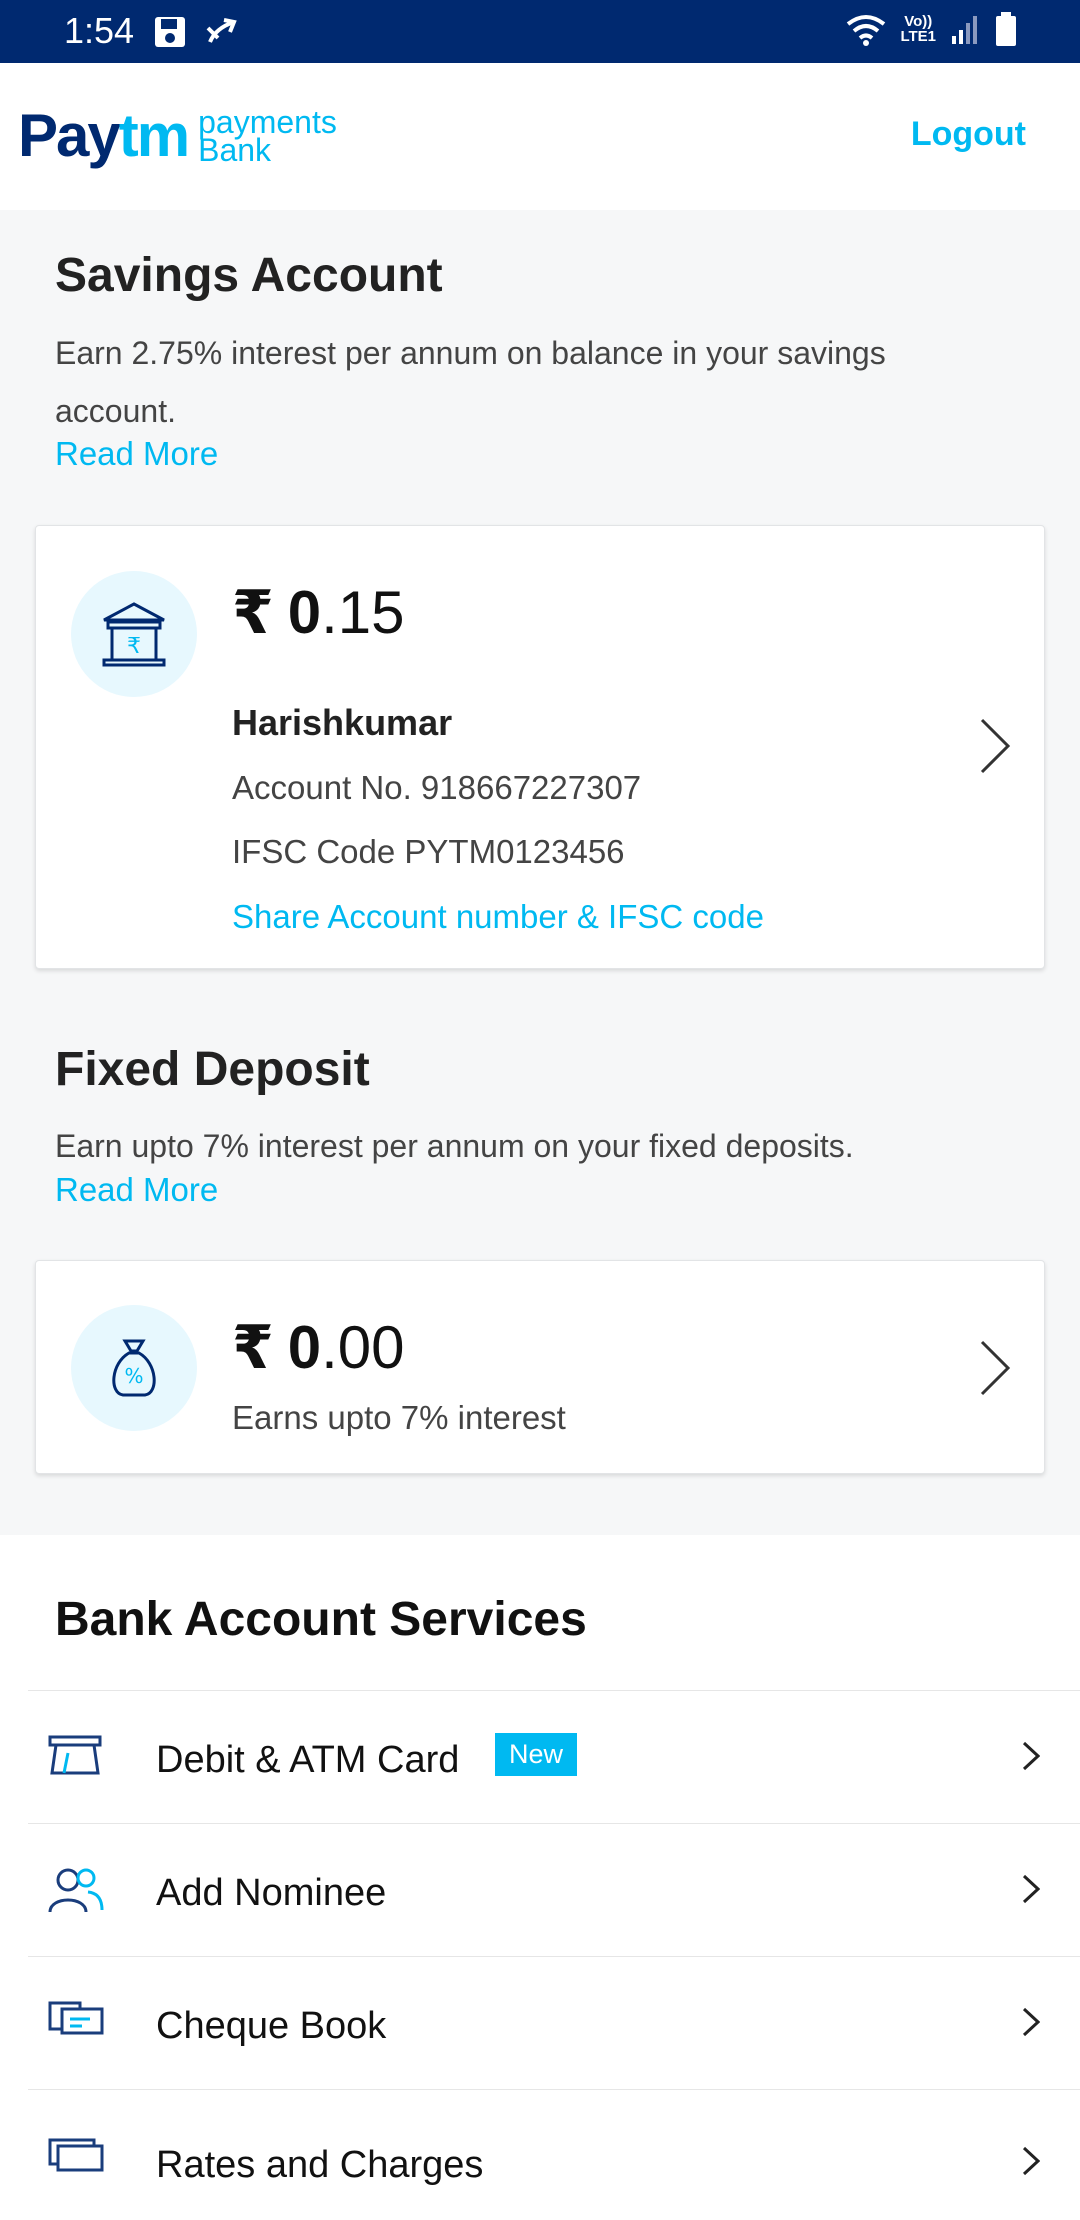 This screenshot has width=1080, height=2220. What do you see at coordinates (212, 1069) in the screenshot?
I see `fixed-deposit-title: Fixed Deposit` at bounding box center [212, 1069].